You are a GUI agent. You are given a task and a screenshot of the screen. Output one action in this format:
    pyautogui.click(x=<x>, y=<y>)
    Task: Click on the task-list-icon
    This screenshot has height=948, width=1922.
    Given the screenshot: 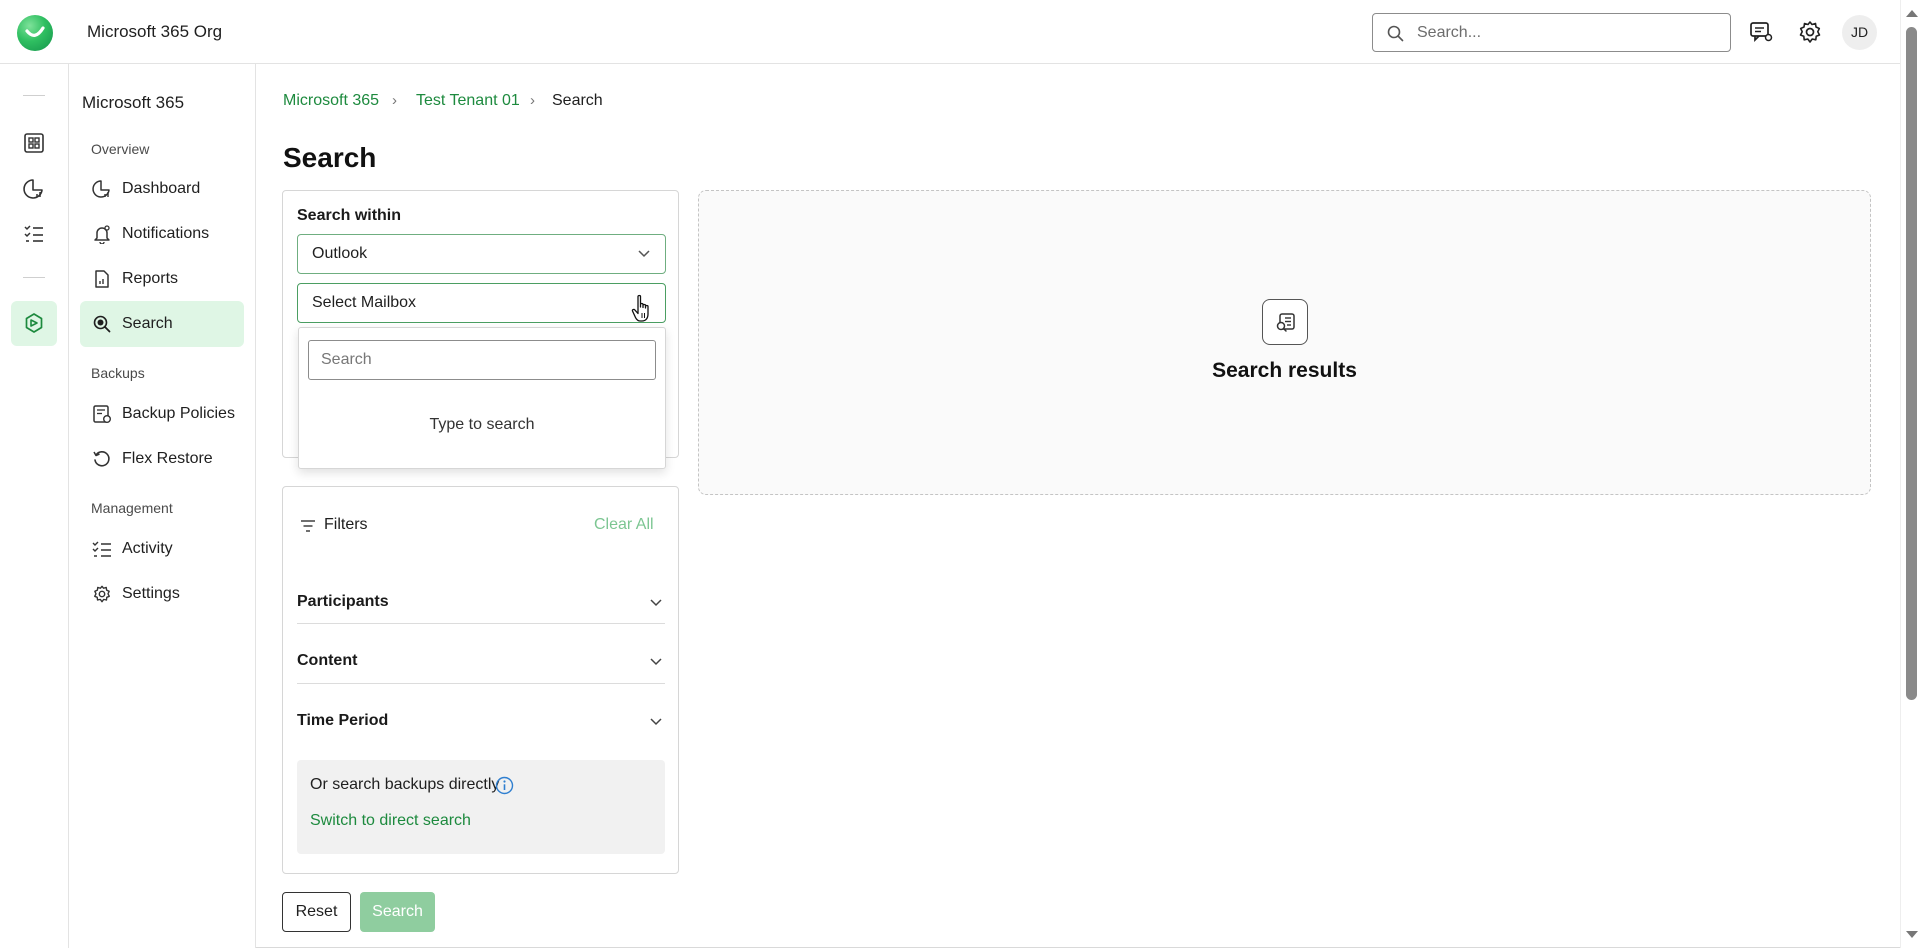 What is the action you would take?
    pyautogui.click(x=34, y=234)
    